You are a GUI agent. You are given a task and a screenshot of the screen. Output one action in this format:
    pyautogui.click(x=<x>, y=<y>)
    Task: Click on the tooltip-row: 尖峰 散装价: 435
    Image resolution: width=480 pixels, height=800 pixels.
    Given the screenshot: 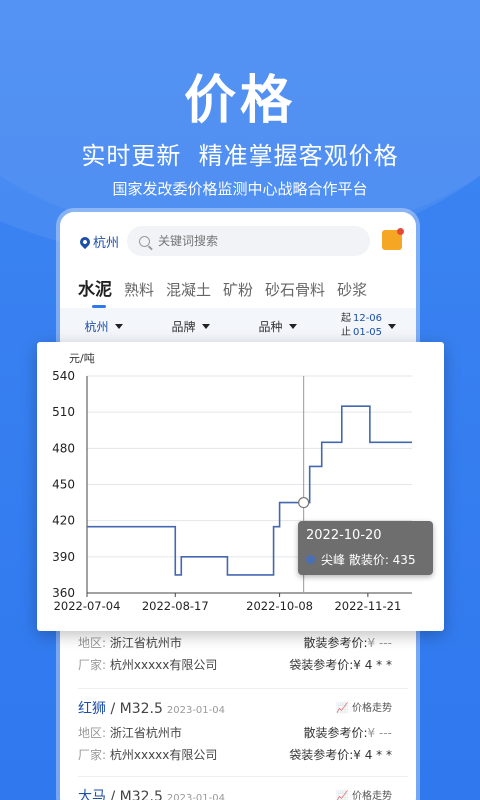 What is the action you would take?
    pyautogui.click(x=365, y=559)
    